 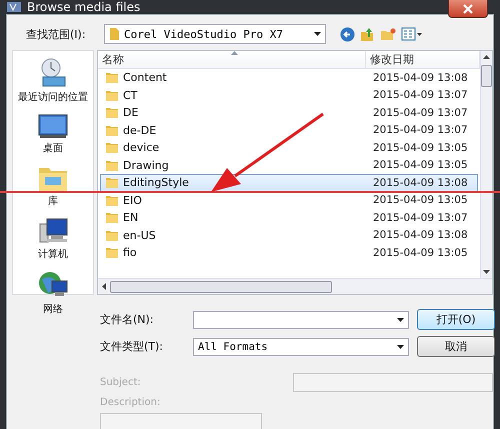 I want to click on file-row: Drawing 2015-04-09 13:05, so click(x=289, y=165).